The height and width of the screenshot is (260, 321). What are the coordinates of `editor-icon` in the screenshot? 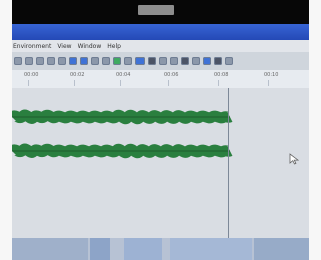 It's located at (229, 61).